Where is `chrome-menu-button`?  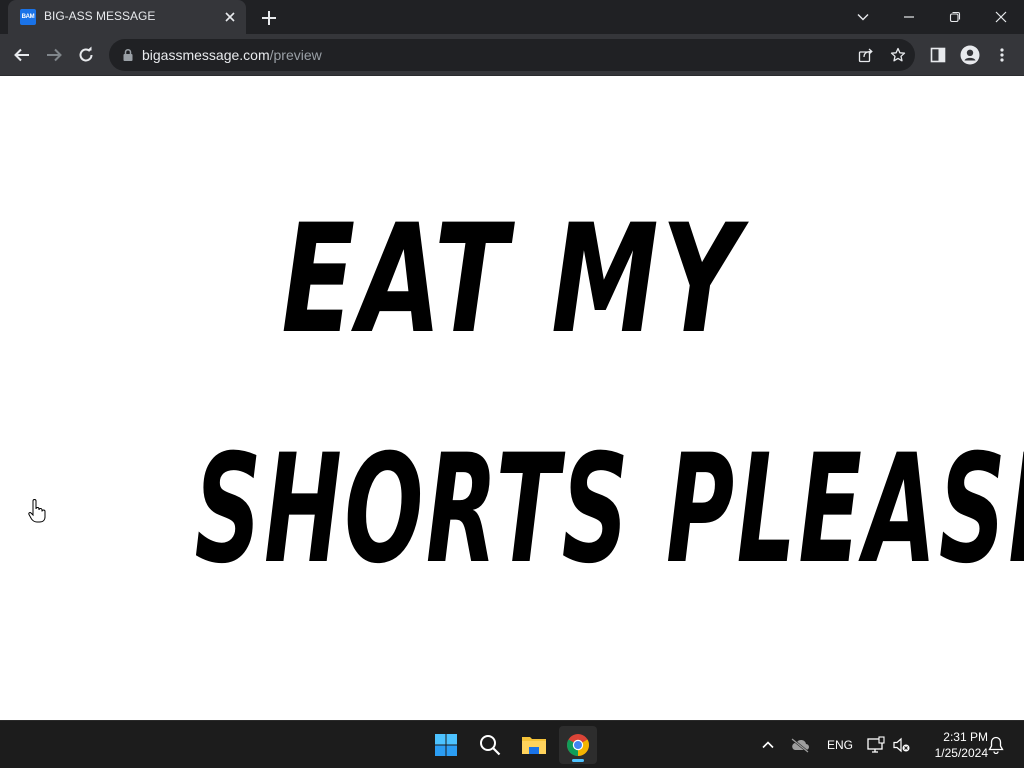 chrome-menu-button is located at coordinates (1002, 55).